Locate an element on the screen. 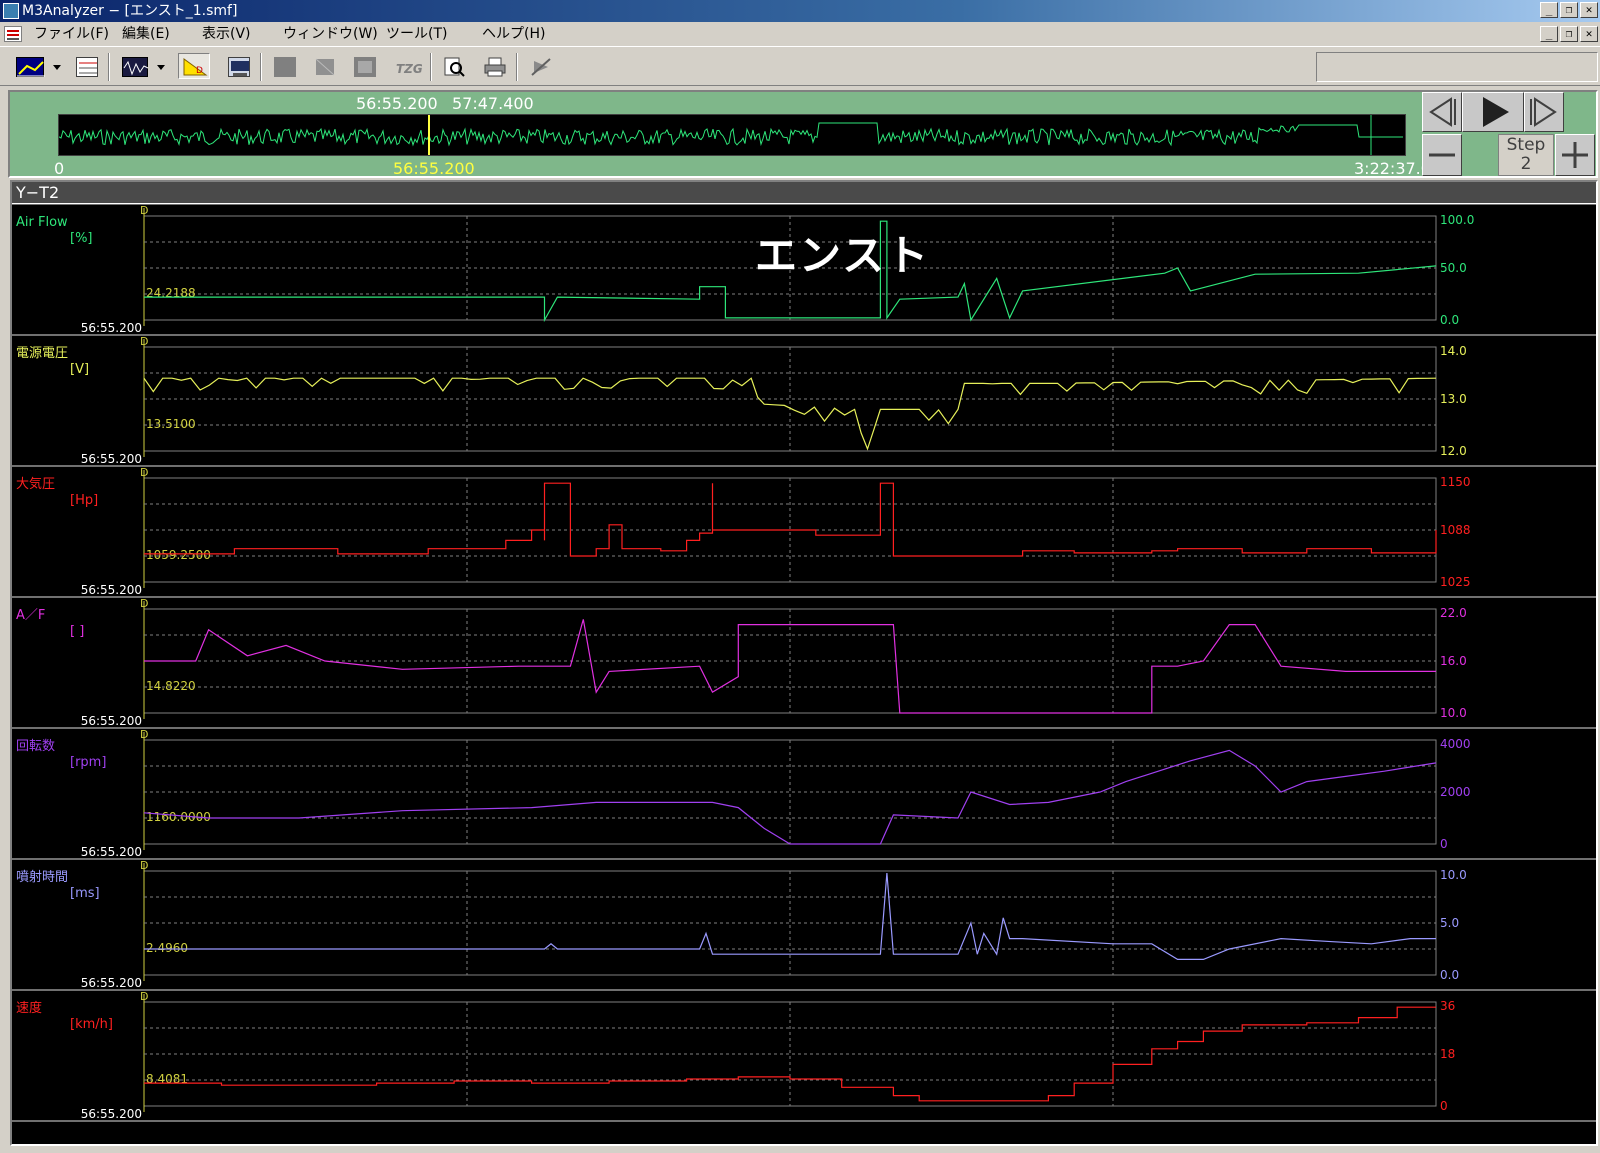 This screenshot has height=1153, width=1600. frame-icon is located at coordinates (365, 67).